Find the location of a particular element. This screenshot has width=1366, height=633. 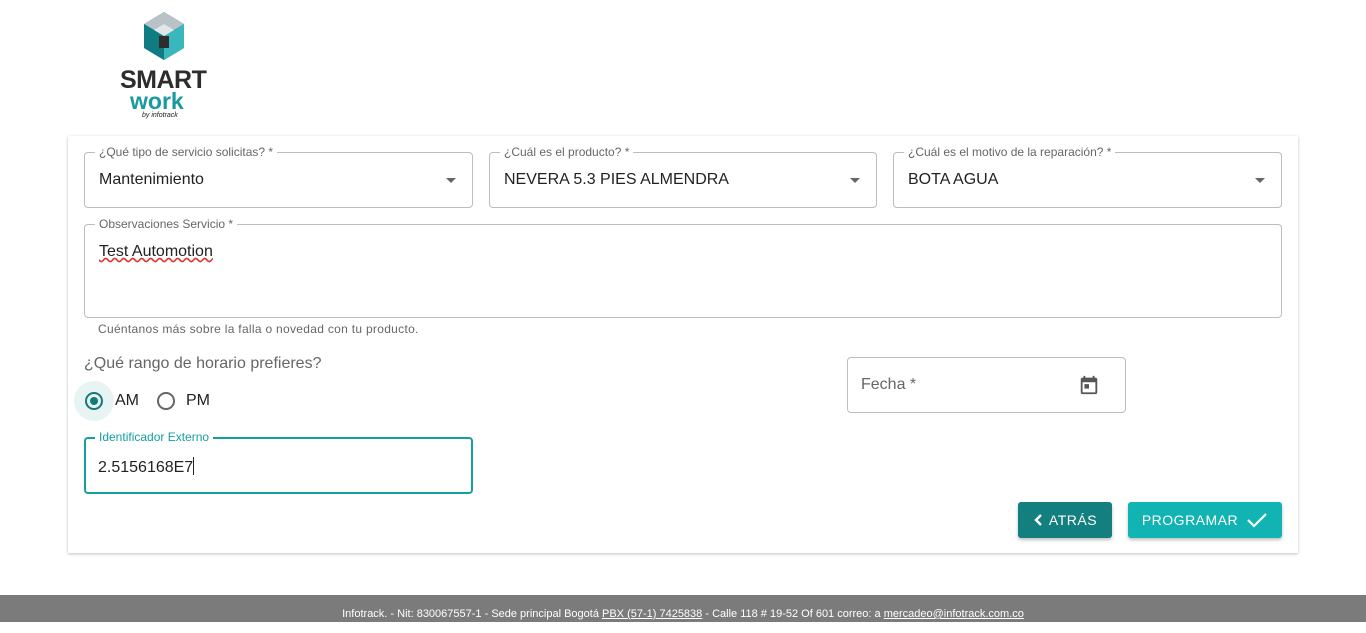

am-radio-label: AM is located at coordinates (127, 401).